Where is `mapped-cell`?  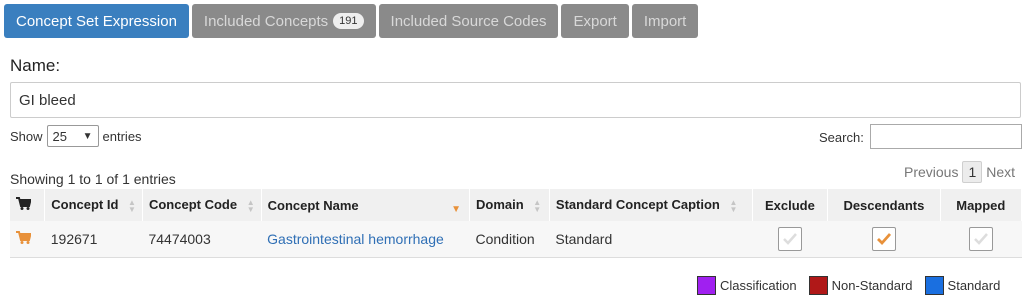 mapped-cell is located at coordinates (981, 239).